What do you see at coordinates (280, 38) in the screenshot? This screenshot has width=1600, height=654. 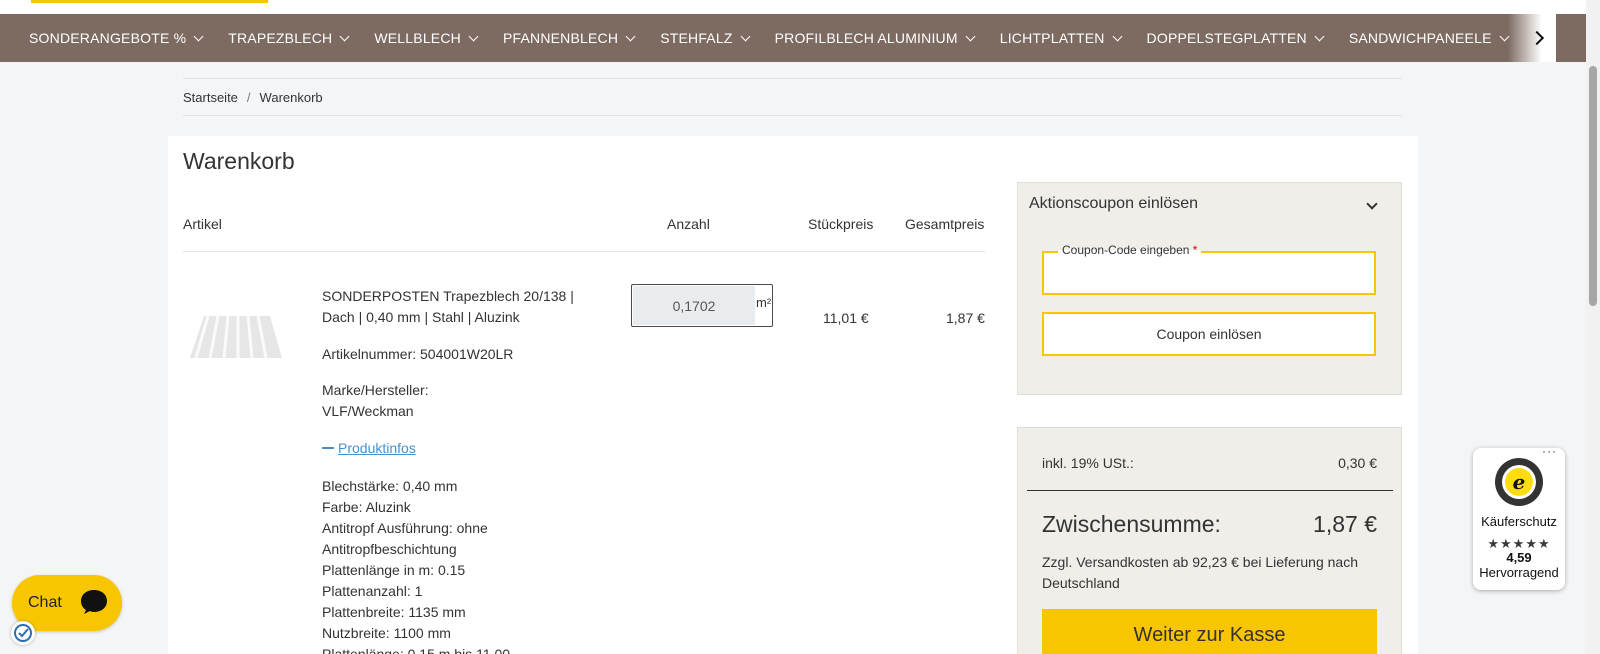 I see `nav-item-label: TRAPEZBLECH` at bounding box center [280, 38].